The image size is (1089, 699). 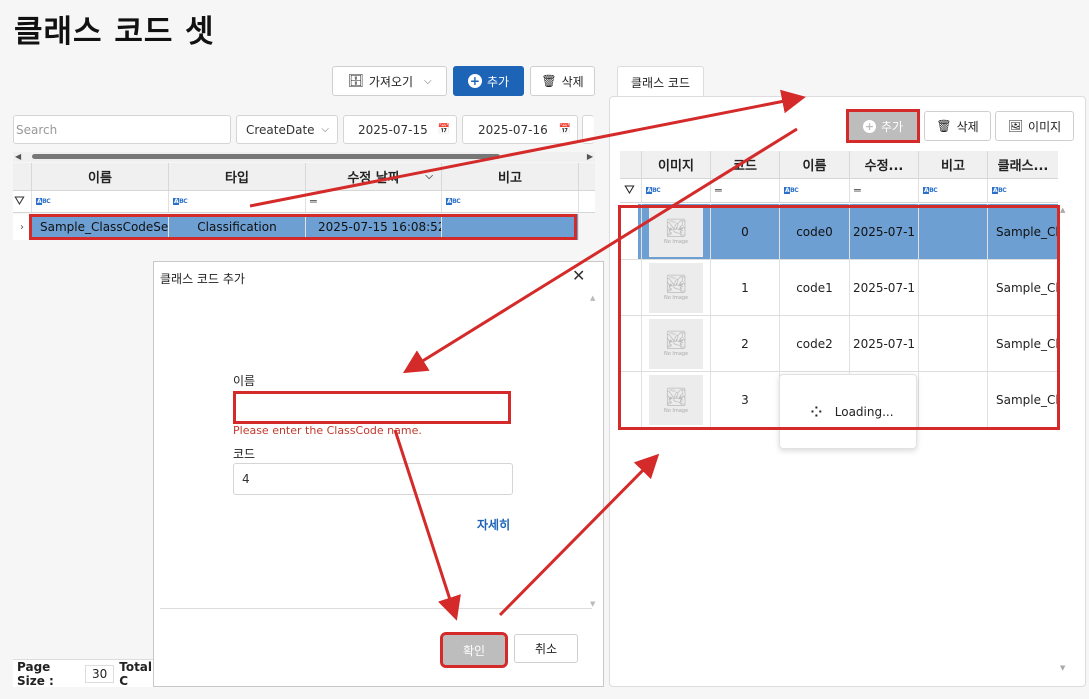 What do you see at coordinates (527, 148) in the screenshot?
I see `arrow-row-to-add` at bounding box center [527, 148].